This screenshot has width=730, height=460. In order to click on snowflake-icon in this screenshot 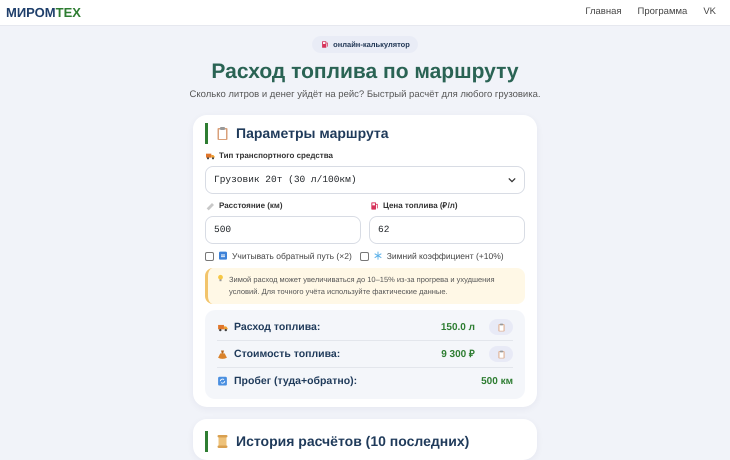, I will do `click(377, 256)`.